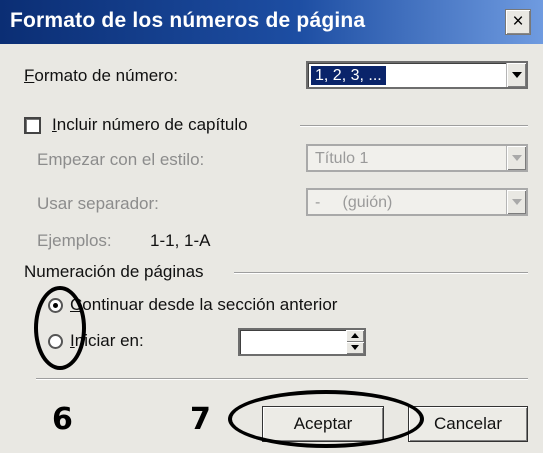  I want to click on examples-value: 1-1, 1-A, so click(180, 240).